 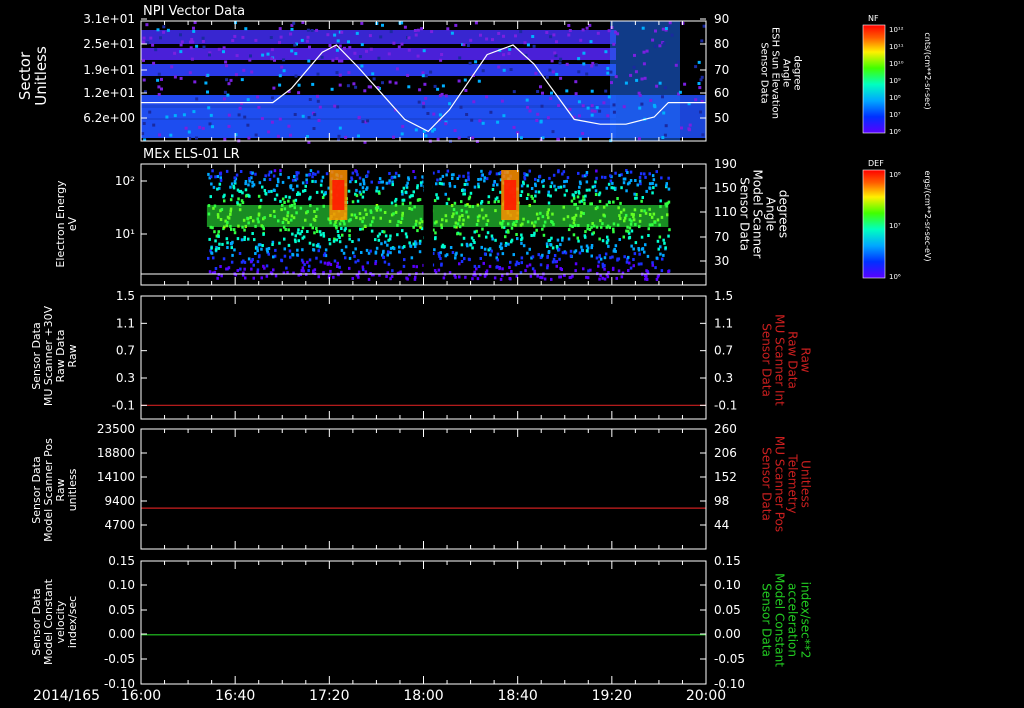 What do you see at coordinates (786, 360) in the screenshot?
I see `right-axis-label: Sensor Data MU Scanner Int Raw Data Raw` at bounding box center [786, 360].